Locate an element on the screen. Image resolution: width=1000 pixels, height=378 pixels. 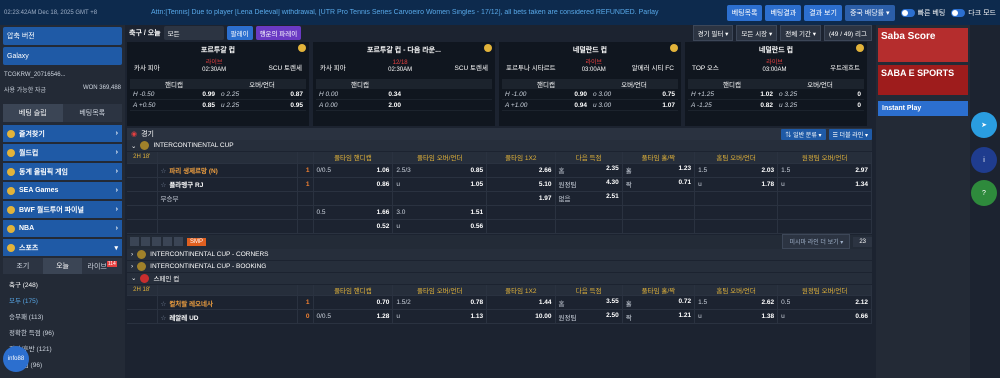
league-row: › INTERCONTINENTAL CUP - CORNERS is located at coordinates (499, 254).